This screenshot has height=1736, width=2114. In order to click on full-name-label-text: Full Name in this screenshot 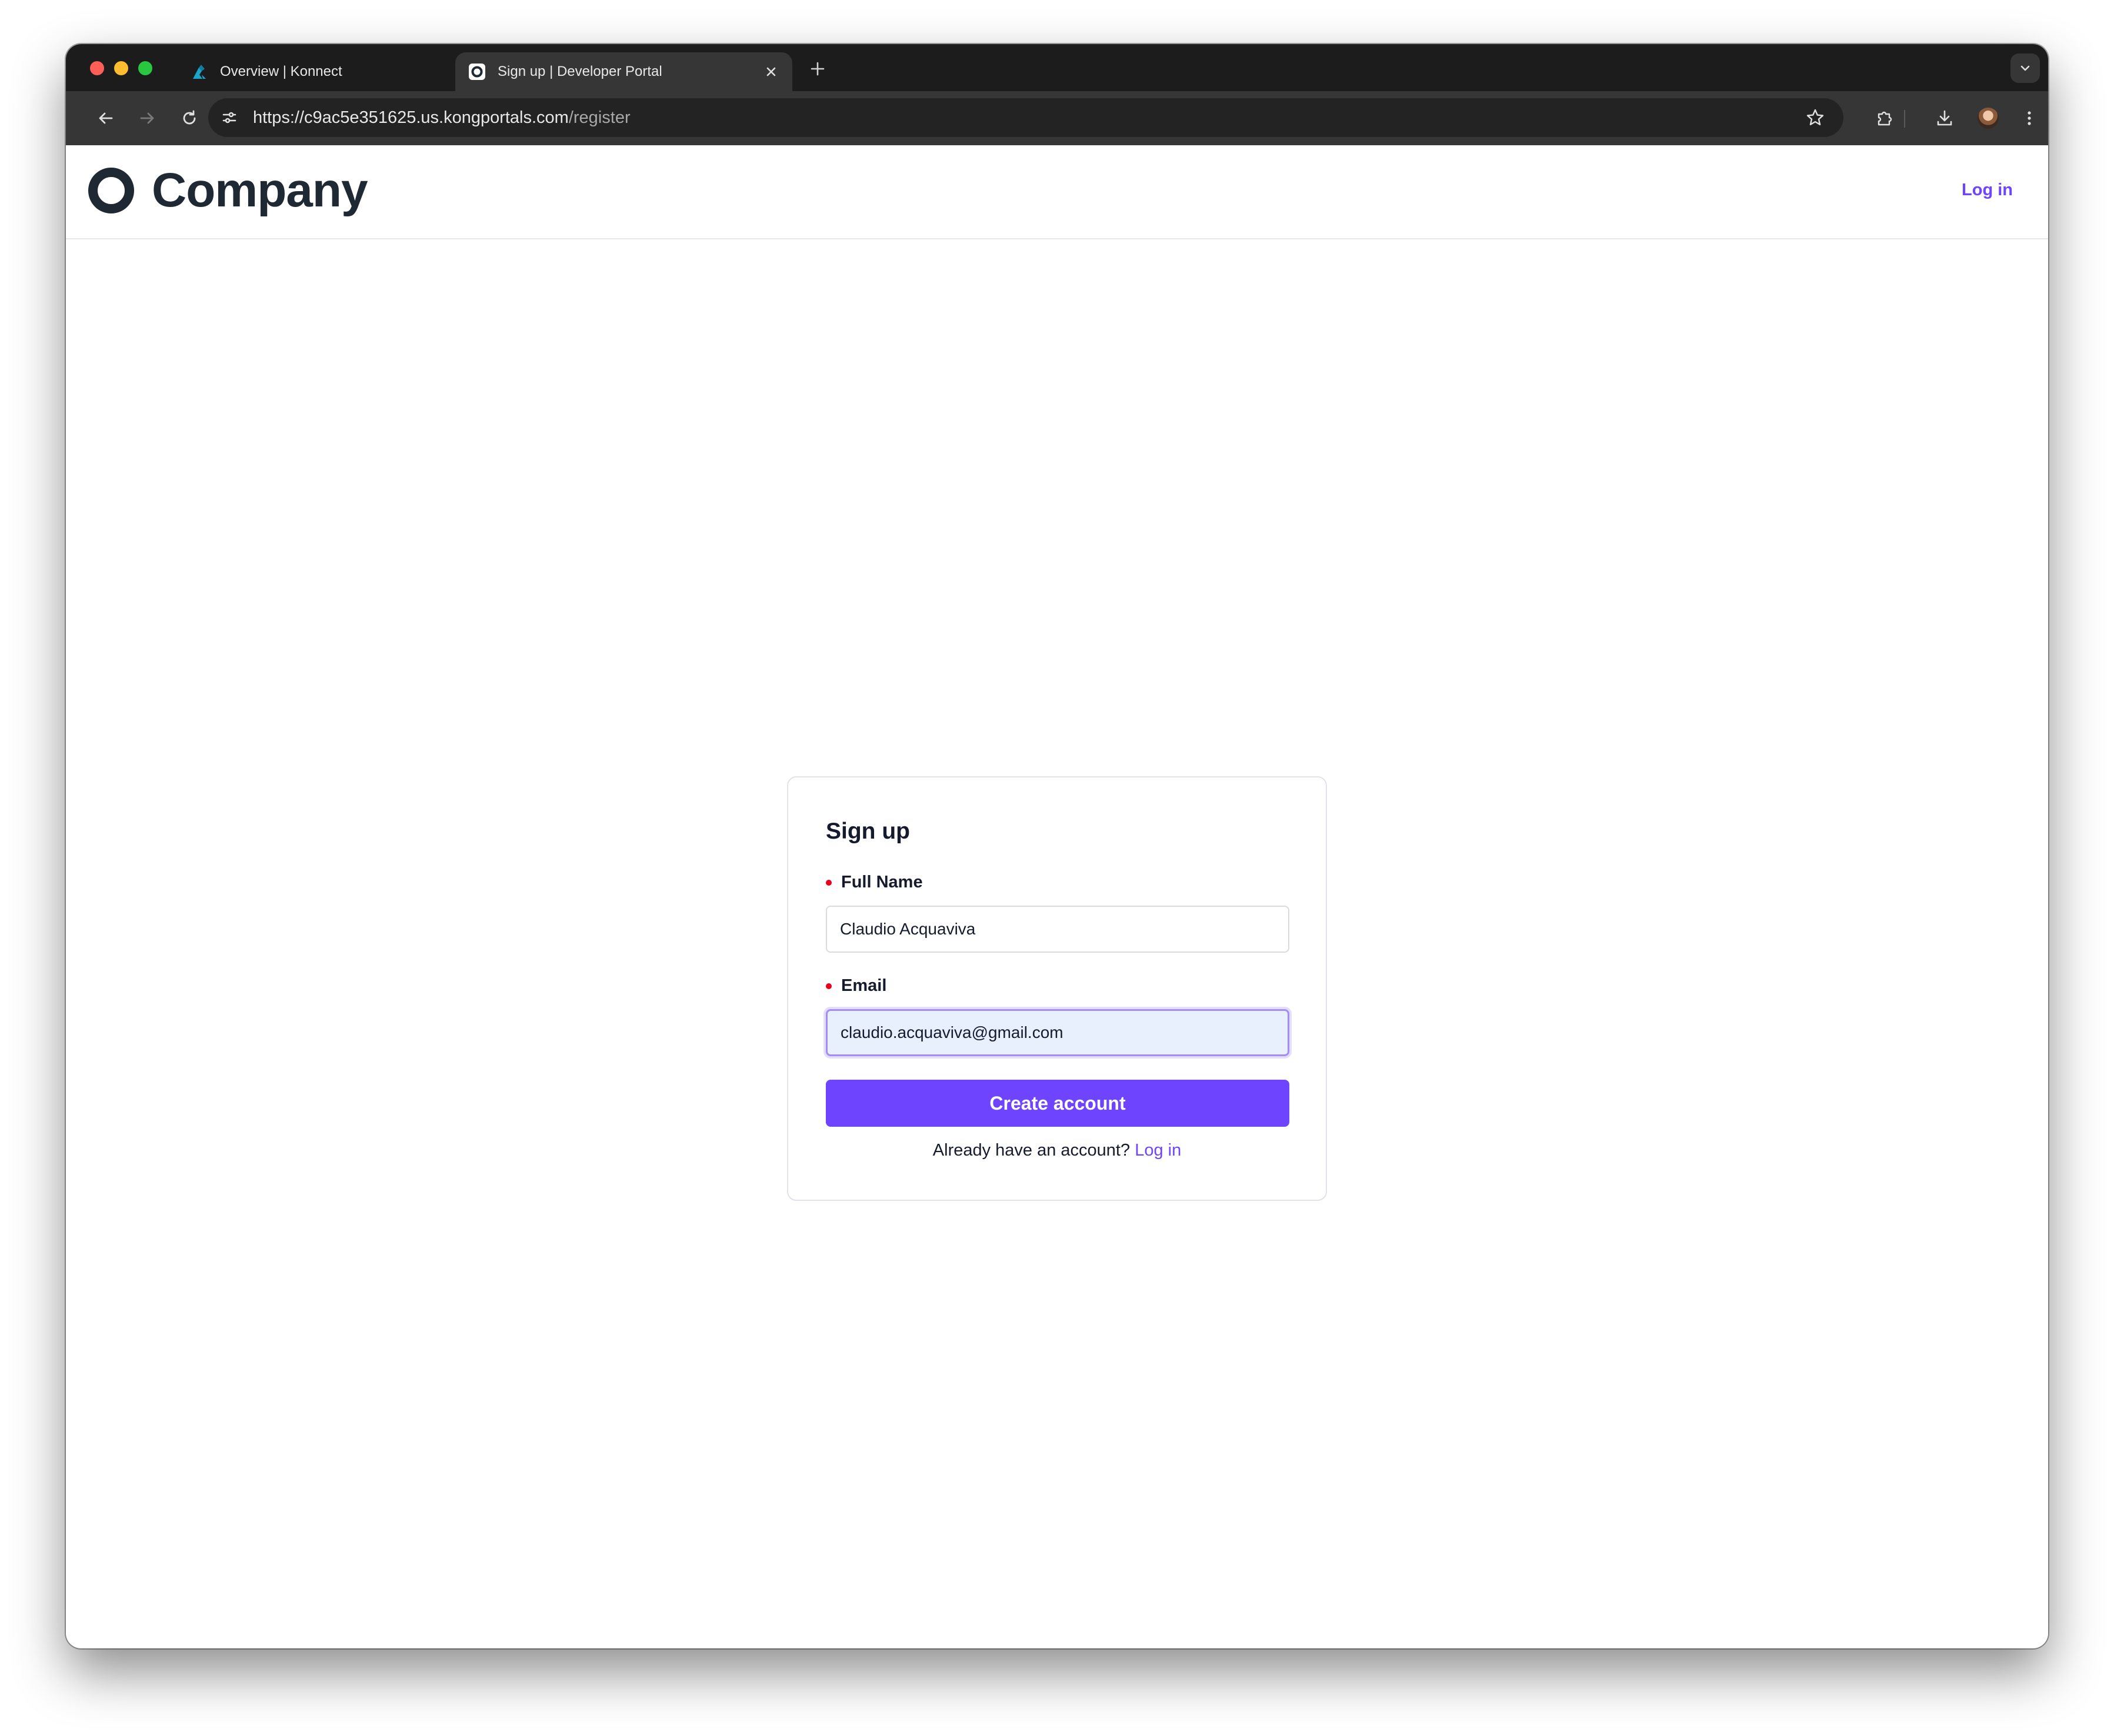, I will do `click(882, 882)`.